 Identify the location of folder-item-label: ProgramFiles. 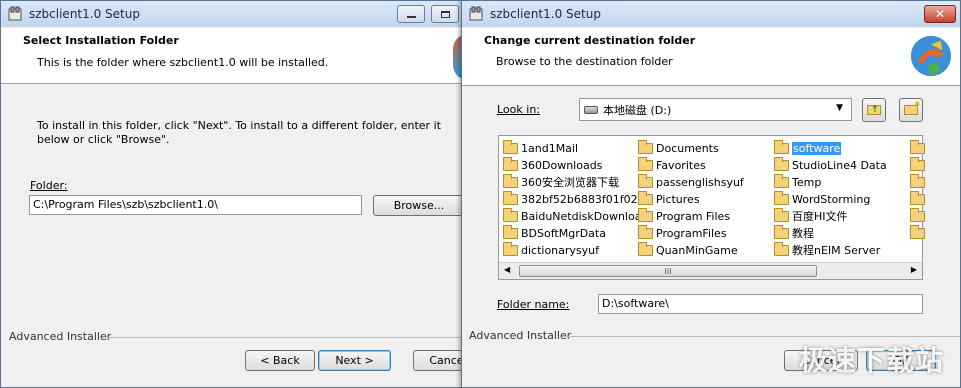
(691, 233).